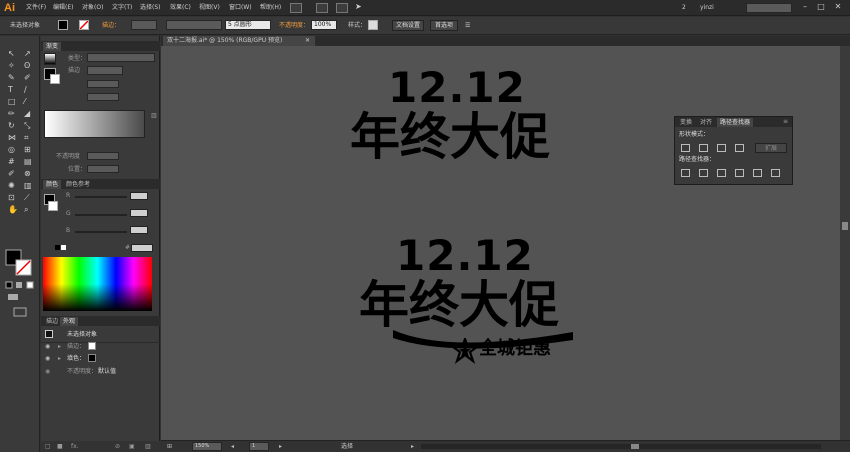 The height and width of the screenshot is (452, 850). What do you see at coordinates (180, 7) in the screenshot?
I see `menu-effect: 效果(C)` at bounding box center [180, 7].